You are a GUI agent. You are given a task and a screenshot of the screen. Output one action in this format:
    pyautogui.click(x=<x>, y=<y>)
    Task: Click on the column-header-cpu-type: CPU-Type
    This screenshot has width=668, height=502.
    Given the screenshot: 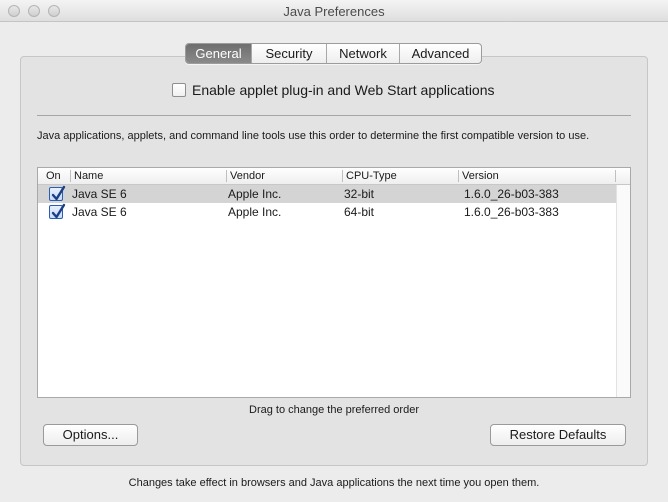 What is the action you would take?
    pyautogui.click(x=371, y=177)
    